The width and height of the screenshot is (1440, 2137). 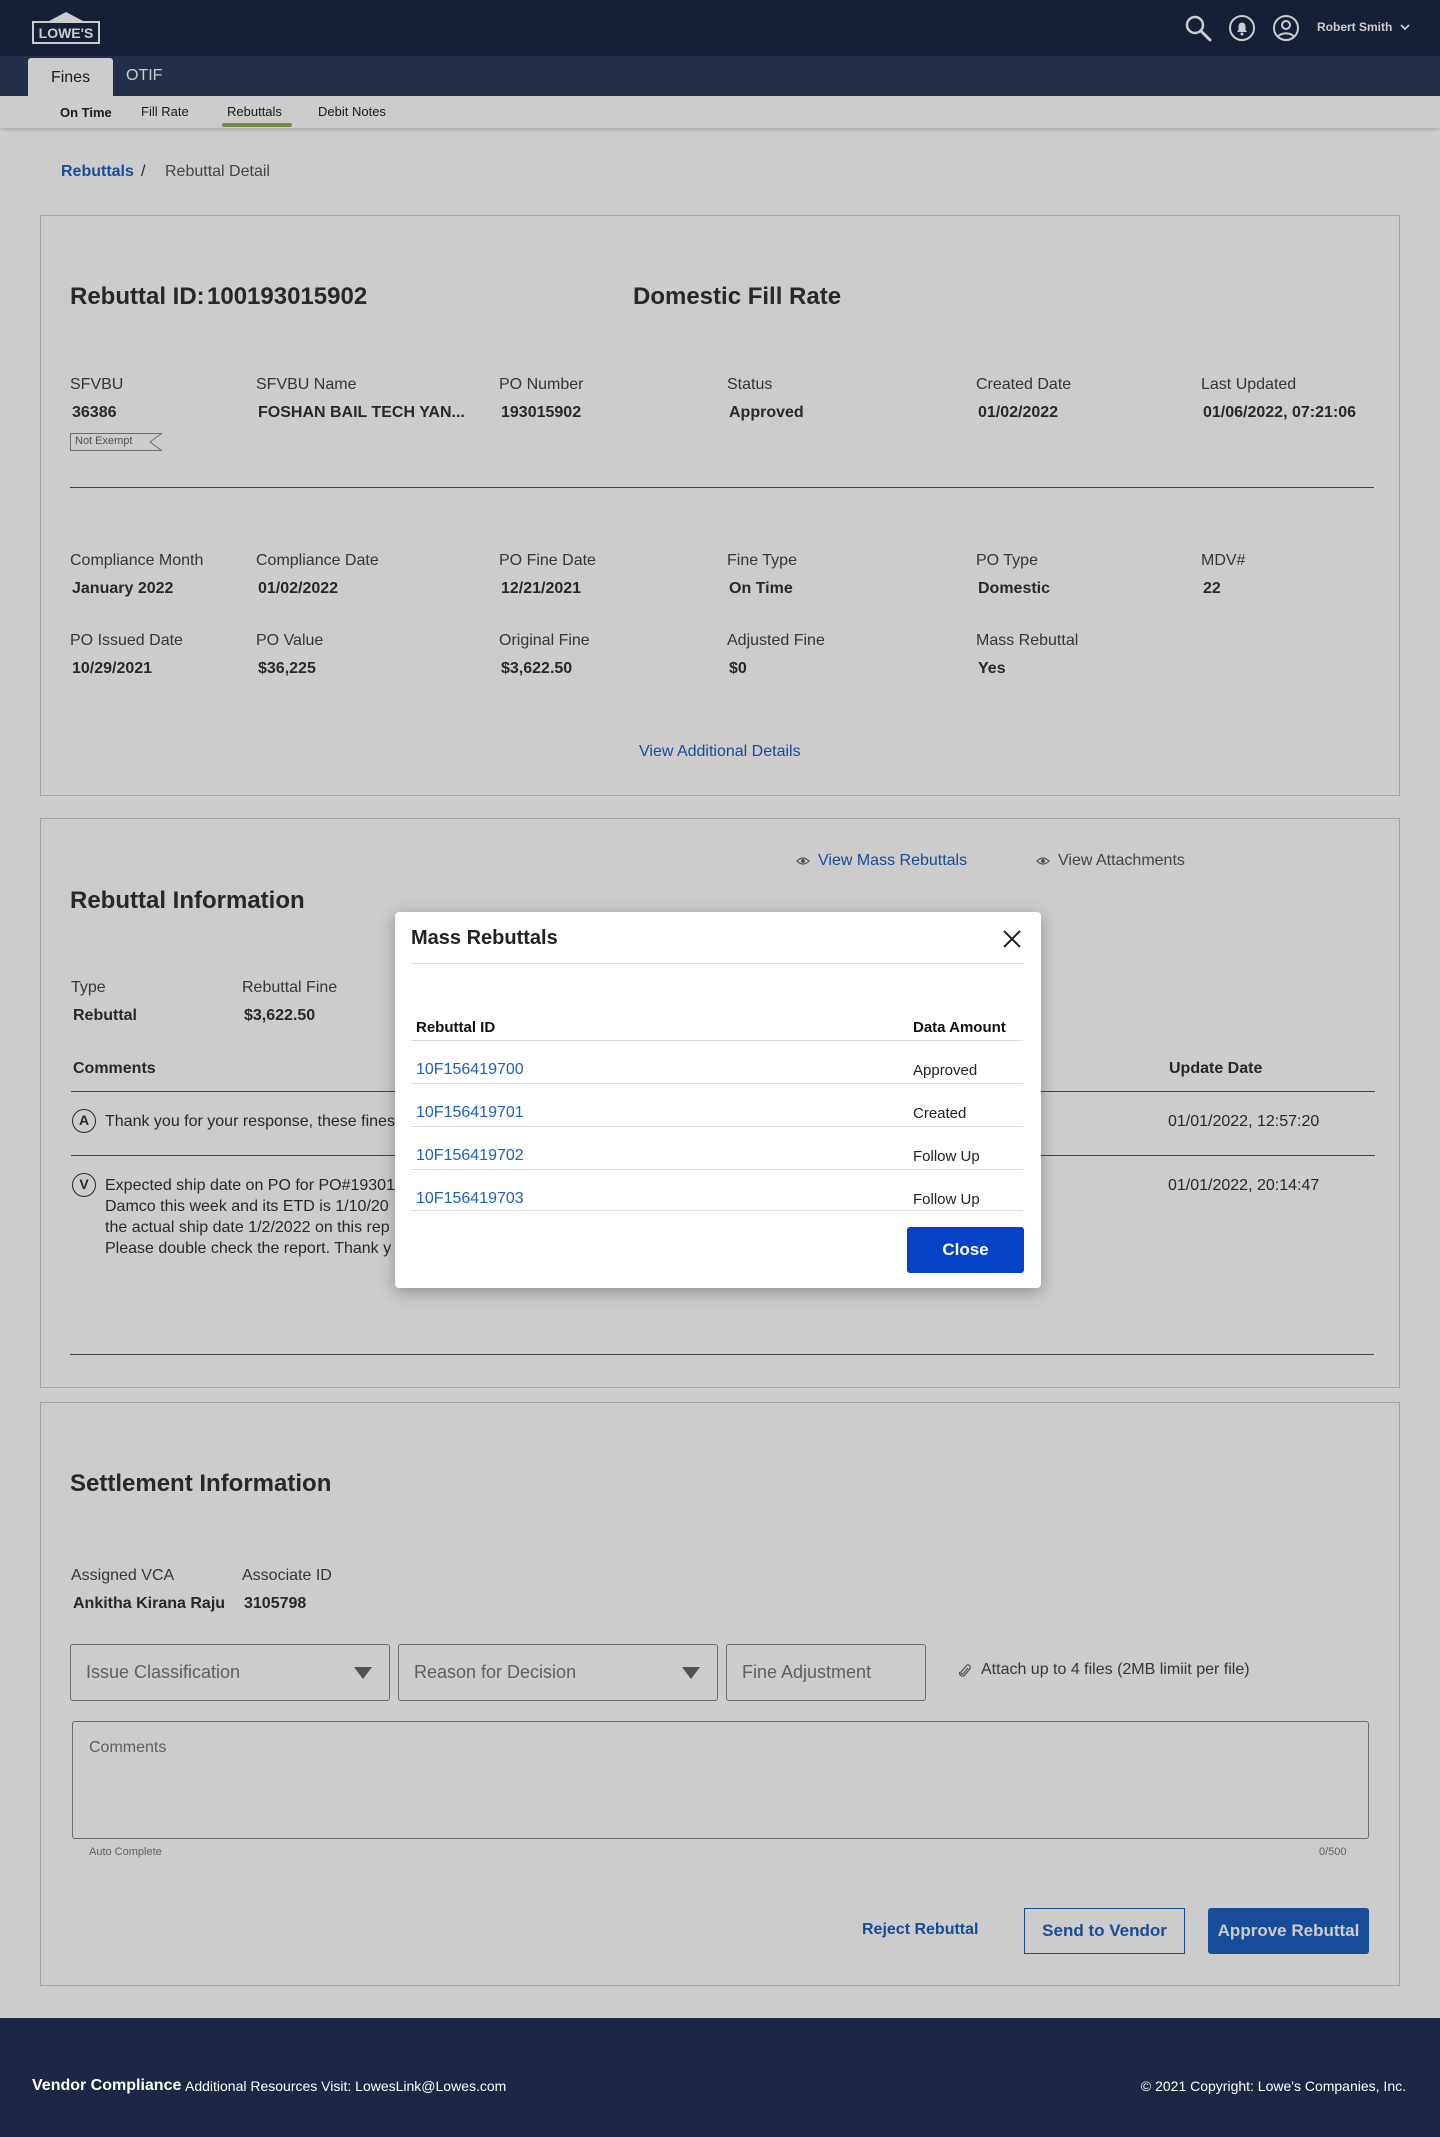 What do you see at coordinates (1273, 2086) in the screenshot?
I see `footer-copyright: © 2021 Copyright: Lowe's Companies, Inc.` at bounding box center [1273, 2086].